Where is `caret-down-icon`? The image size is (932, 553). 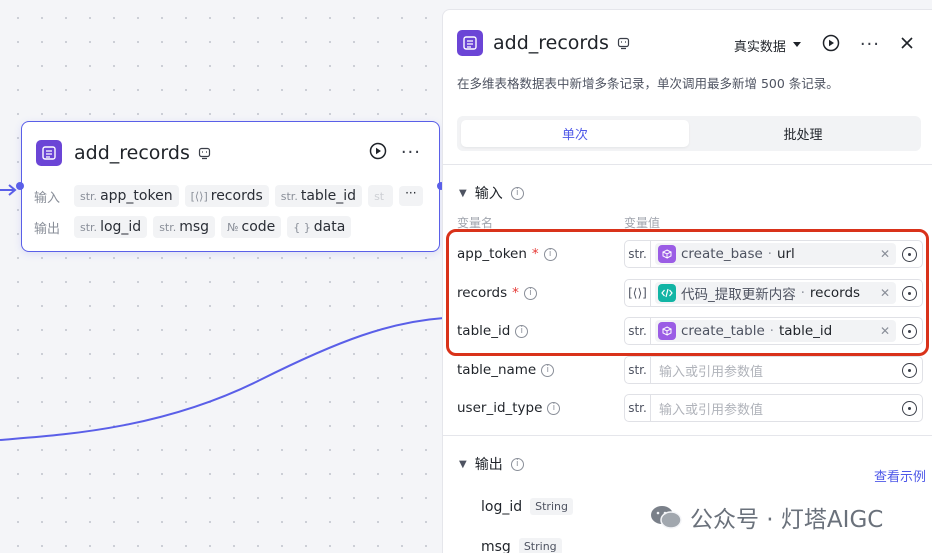
caret-down-icon is located at coordinates (796, 44).